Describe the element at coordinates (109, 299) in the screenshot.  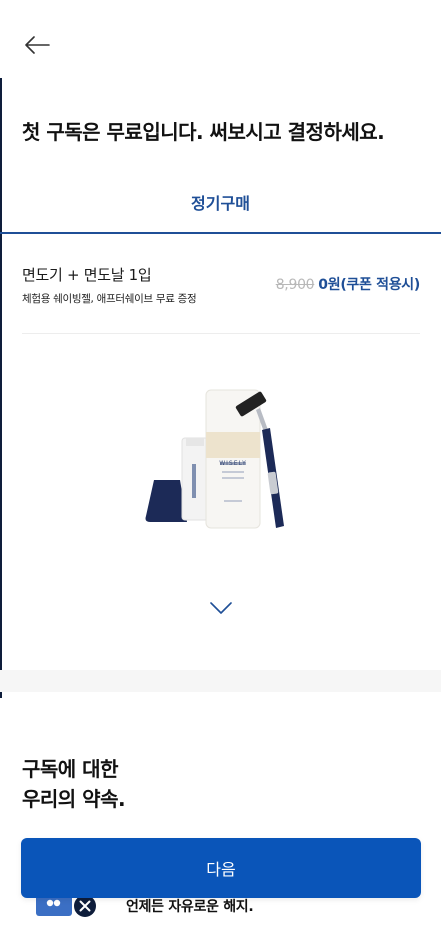
I see `product-description: 체험용 쉐이빙젤, 애프터쉐이브 무료 증정` at that location.